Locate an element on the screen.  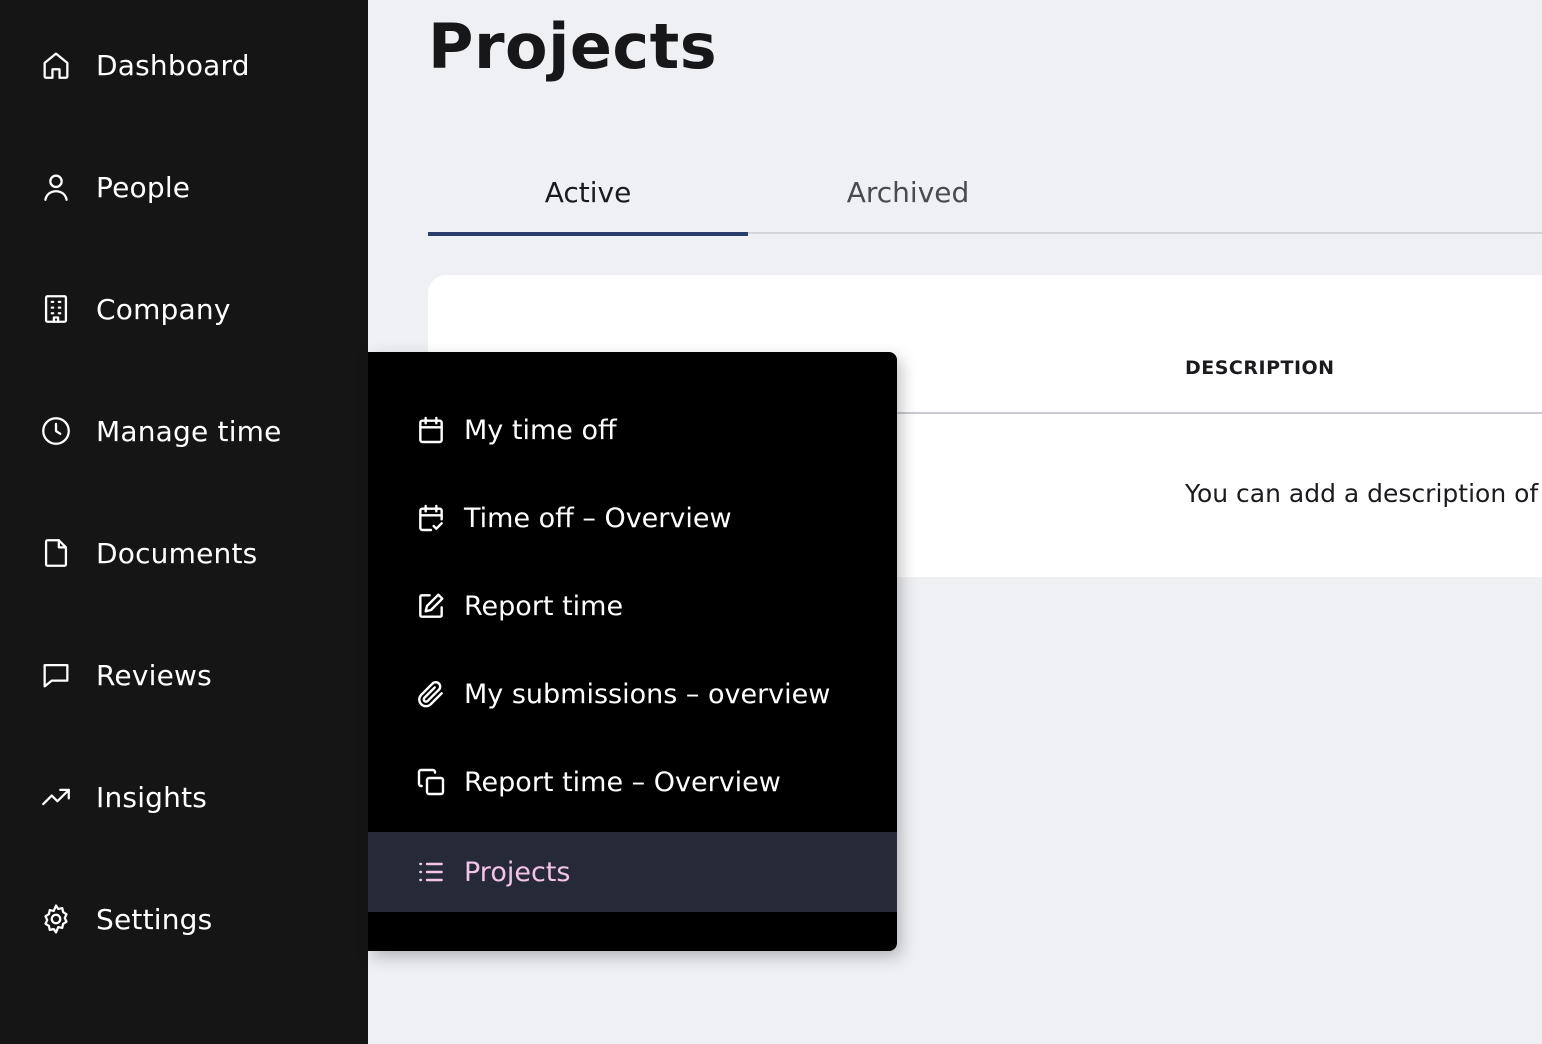
chat-icon is located at coordinates (56, 675).